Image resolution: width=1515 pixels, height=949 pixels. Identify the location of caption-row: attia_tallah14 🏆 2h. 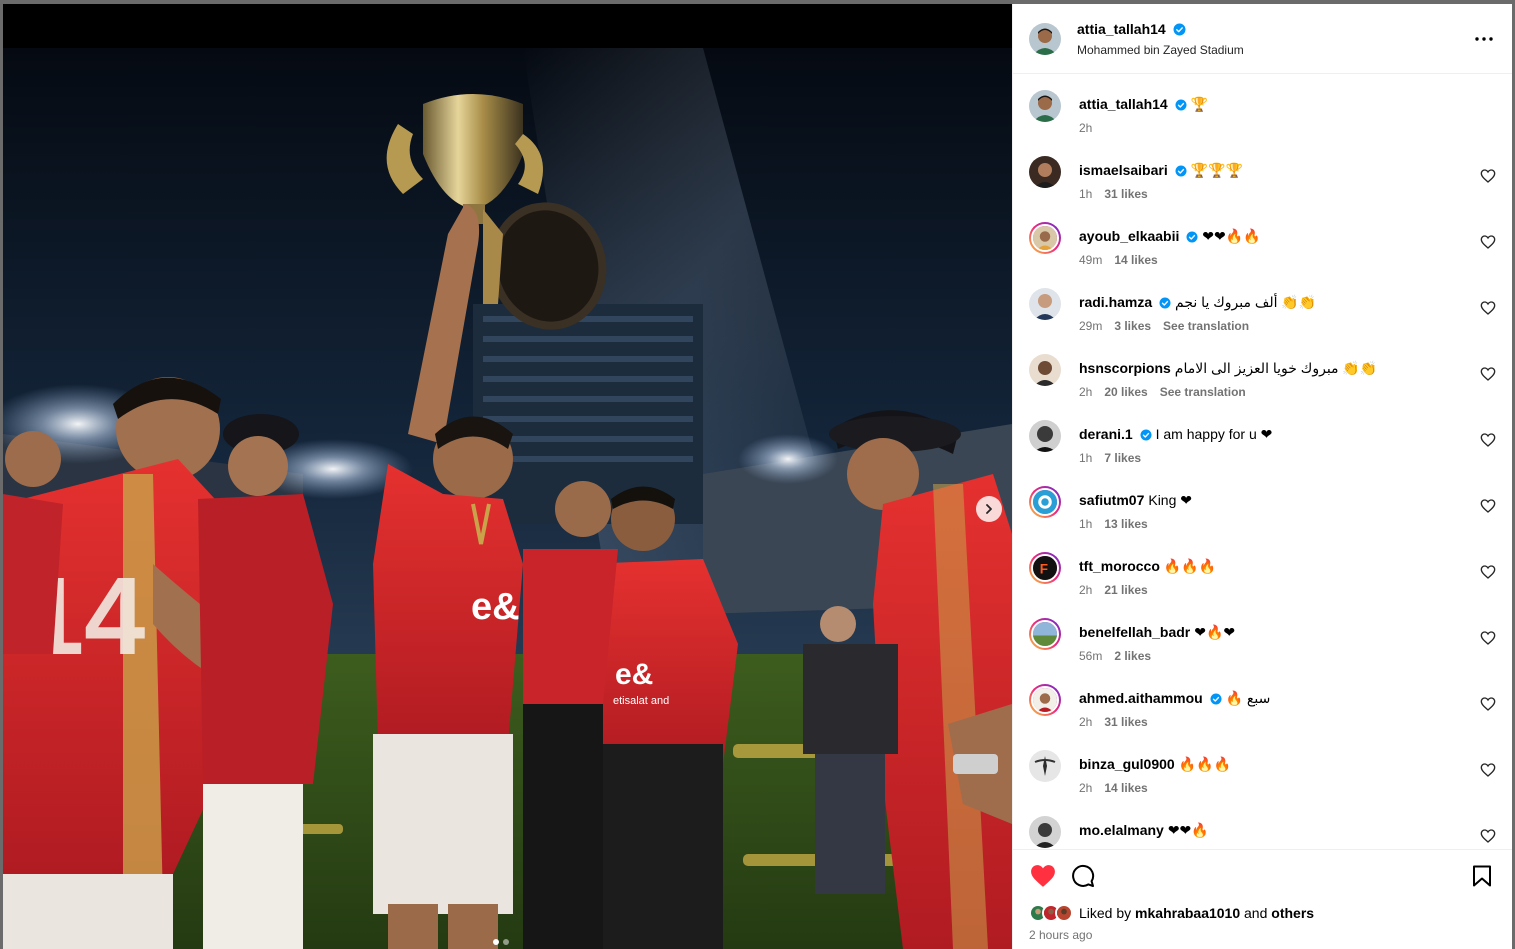
(1262, 121).